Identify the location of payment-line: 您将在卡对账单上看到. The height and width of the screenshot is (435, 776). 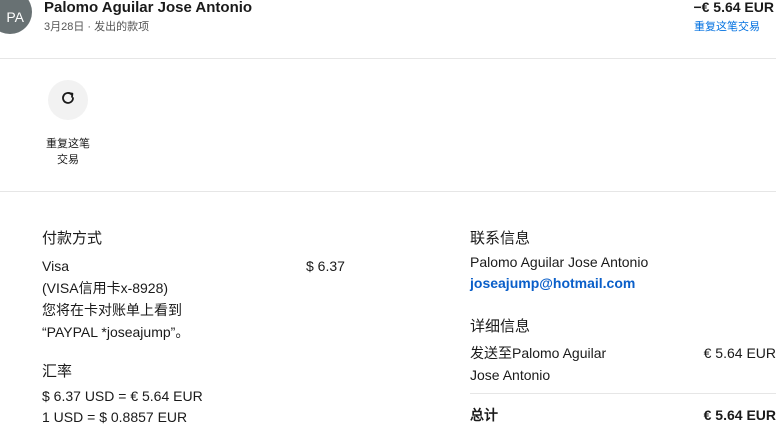
(112, 310).